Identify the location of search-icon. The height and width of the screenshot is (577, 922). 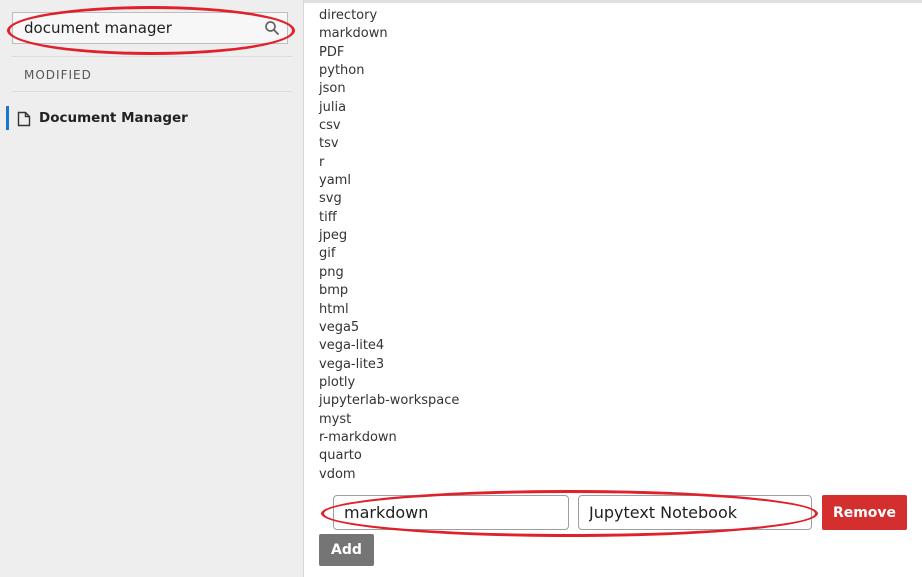
(272, 28).